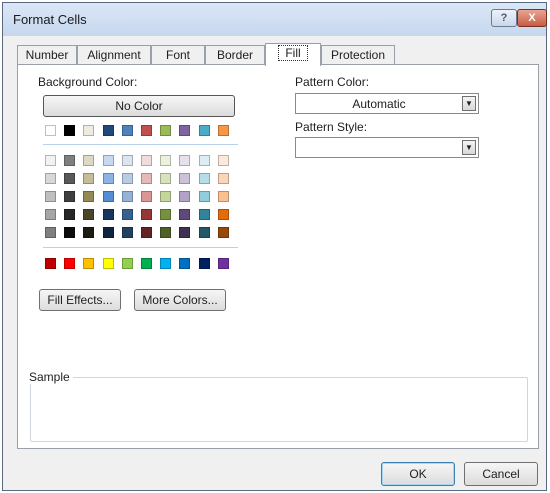  Describe the element at coordinates (139, 106) in the screenshot. I see `no-color-button: No Color` at that location.